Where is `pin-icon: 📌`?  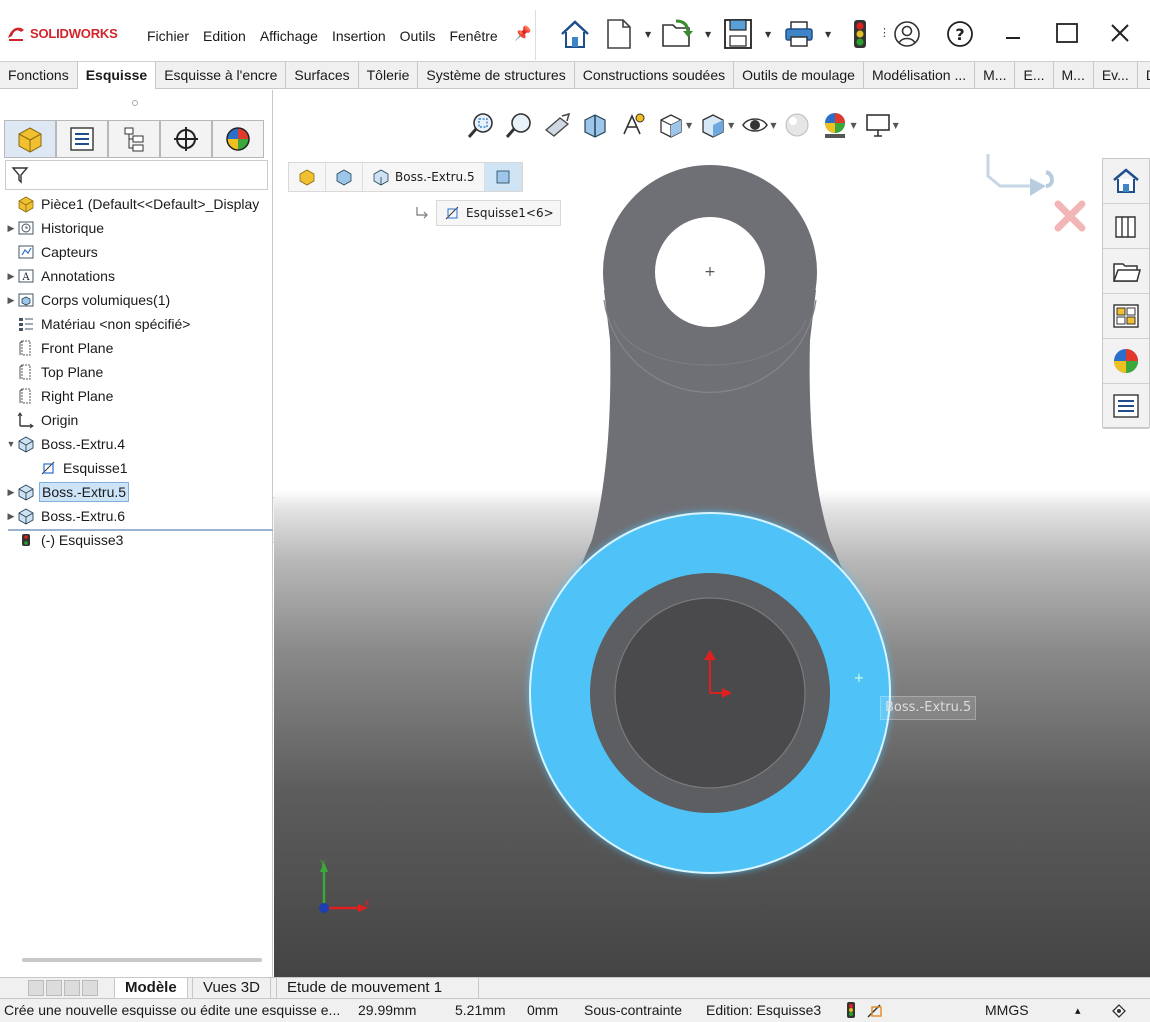 pin-icon: 📌 is located at coordinates (522, 34).